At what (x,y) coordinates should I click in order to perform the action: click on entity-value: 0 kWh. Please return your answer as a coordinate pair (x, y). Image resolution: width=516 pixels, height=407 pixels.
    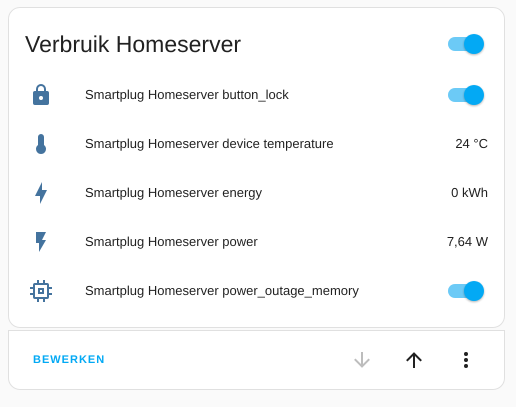
    Looking at the image, I should click on (469, 192).